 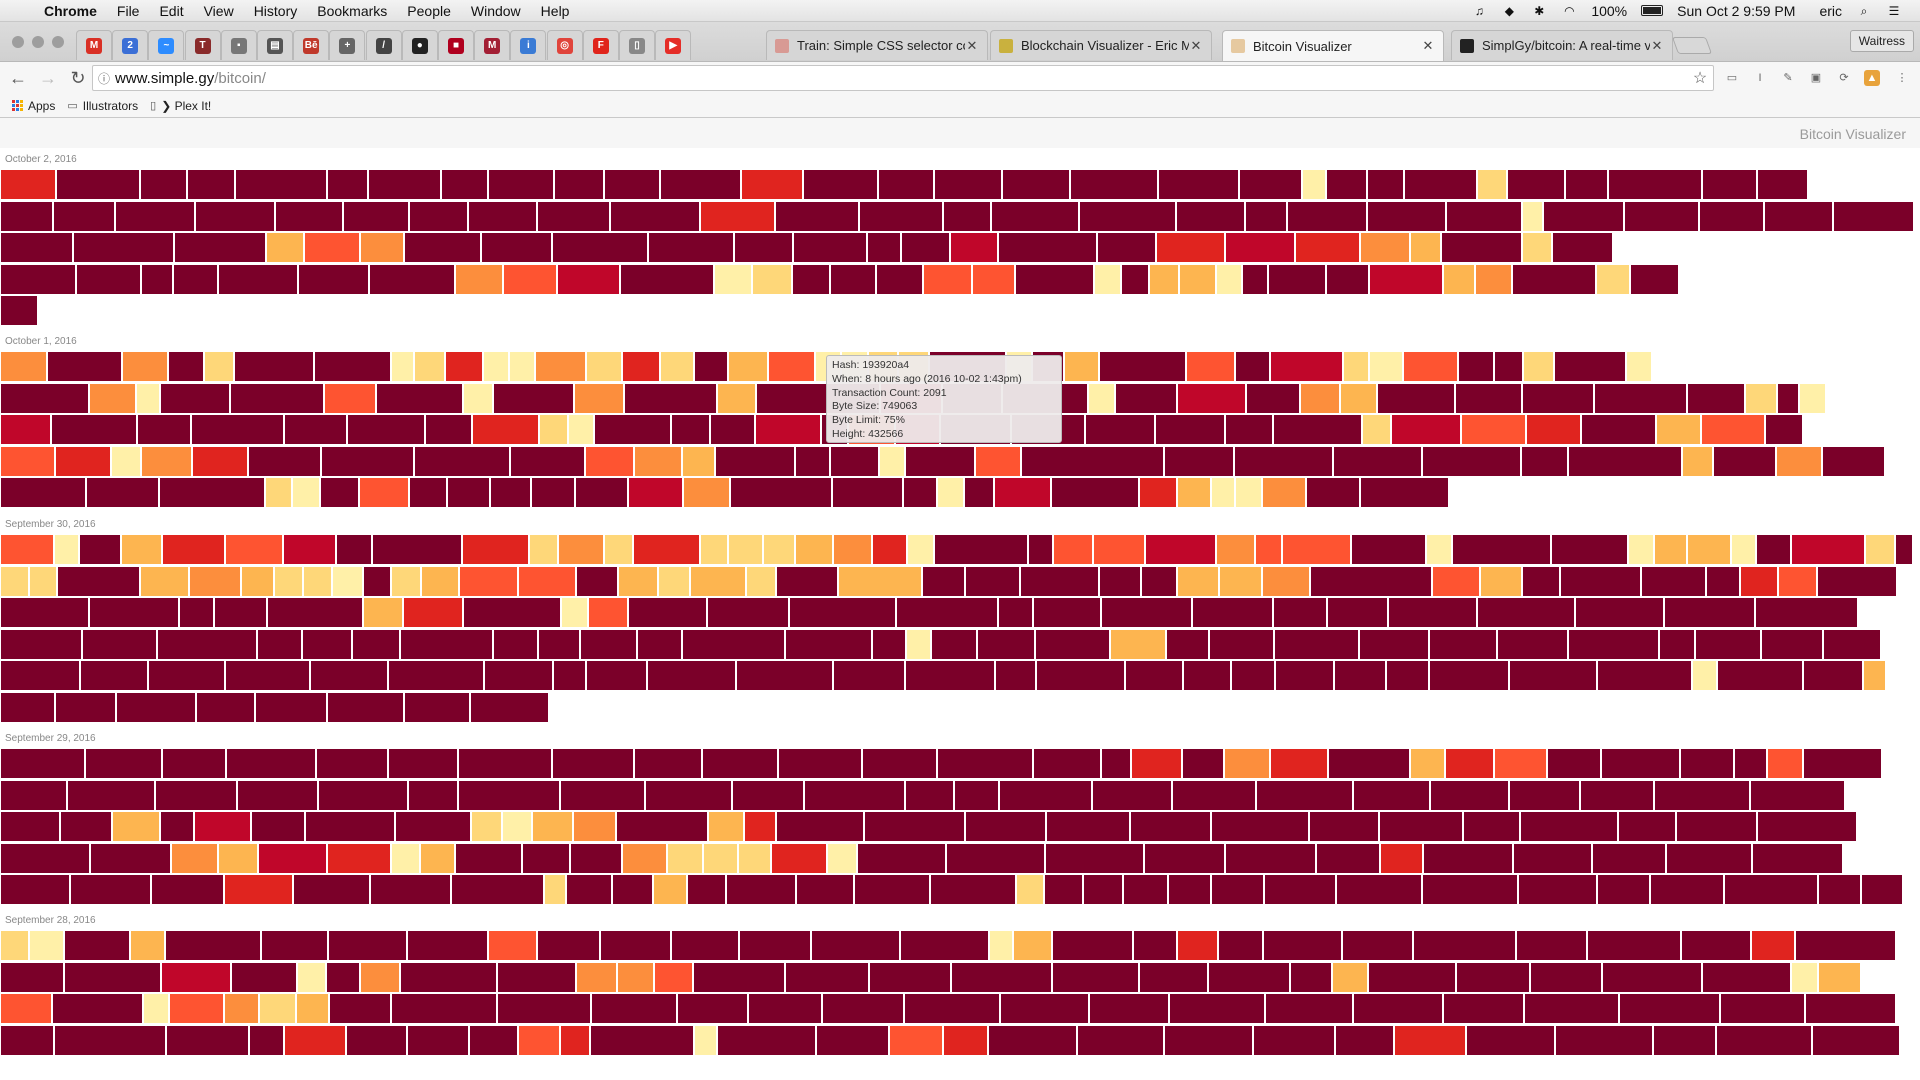 I want to click on battery-icon, so click(x=1652, y=10).